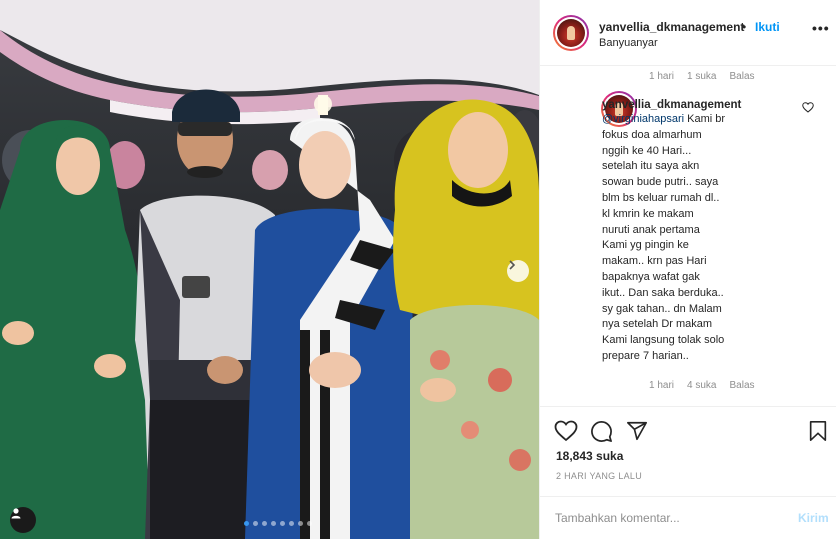  What do you see at coordinates (661, 197) in the screenshot?
I see `comment-line: blm bs keluar rumah dl..` at bounding box center [661, 197].